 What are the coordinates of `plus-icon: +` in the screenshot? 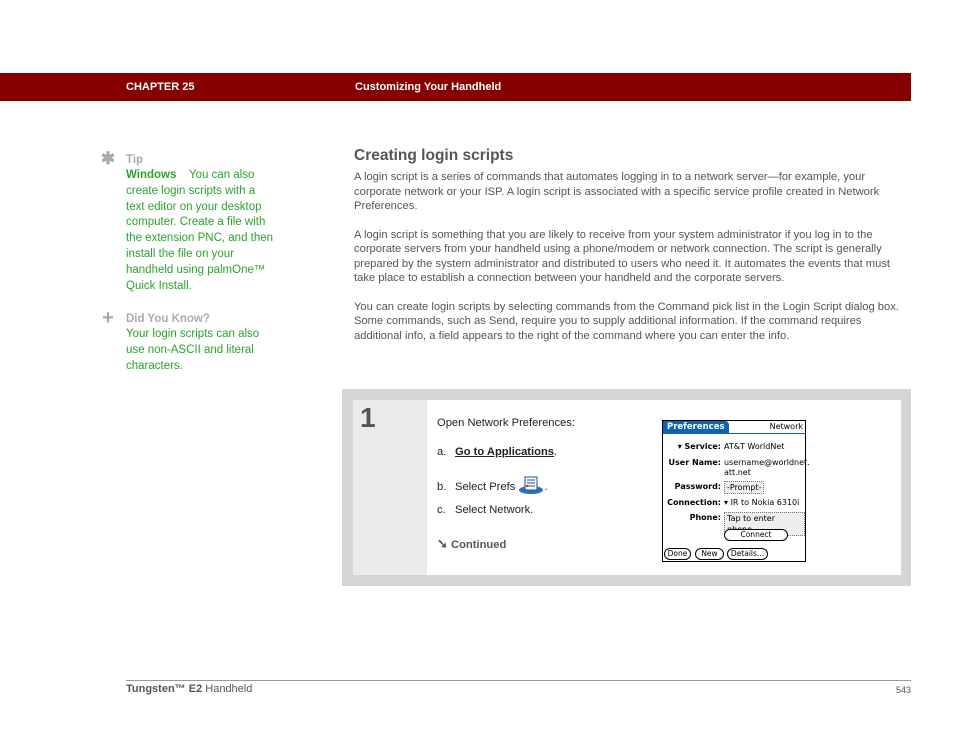 It's located at (108, 318).